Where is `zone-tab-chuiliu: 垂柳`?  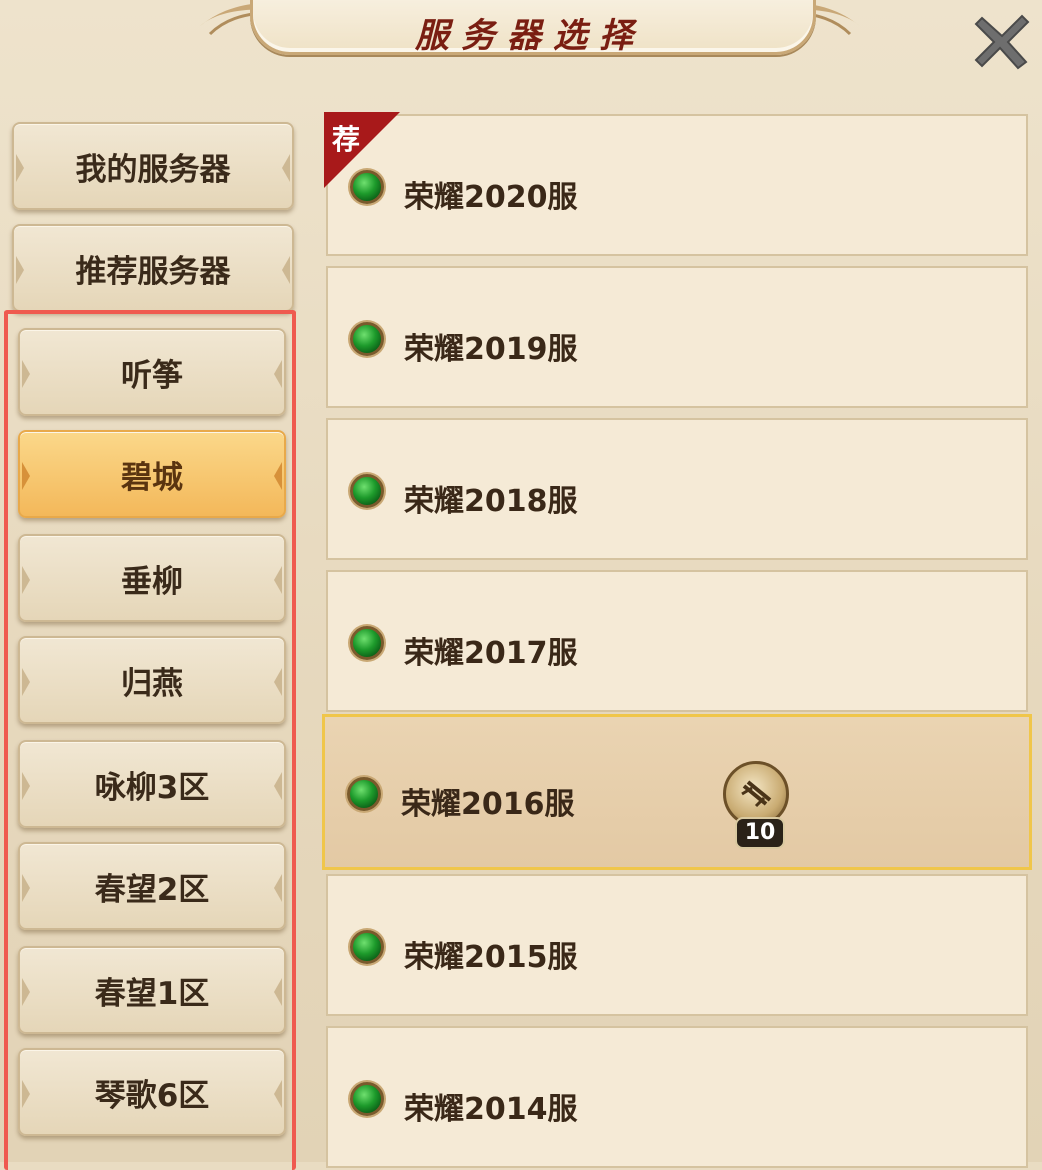
zone-tab-chuiliu: 垂柳 is located at coordinates (152, 578).